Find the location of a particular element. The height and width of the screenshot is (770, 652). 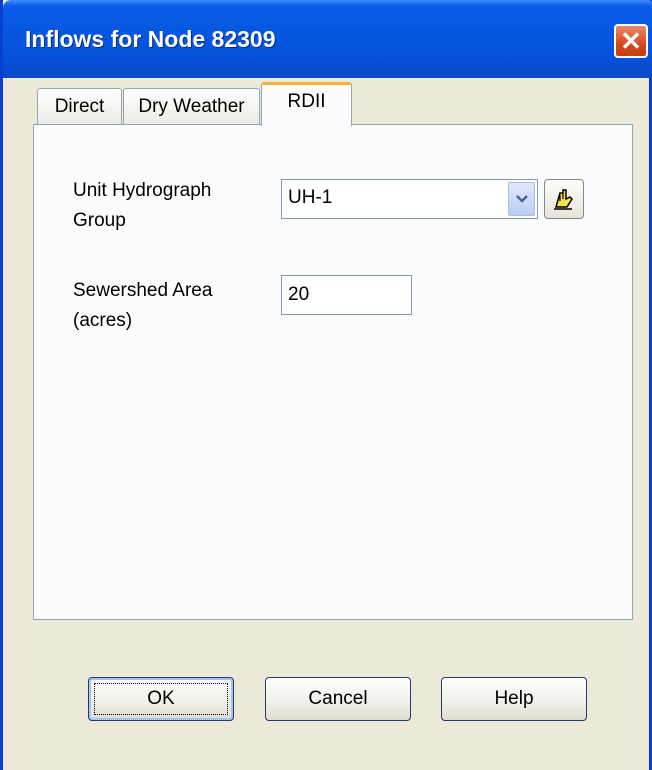

unit-hydrograph-select: UH-1 is located at coordinates (409, 199).